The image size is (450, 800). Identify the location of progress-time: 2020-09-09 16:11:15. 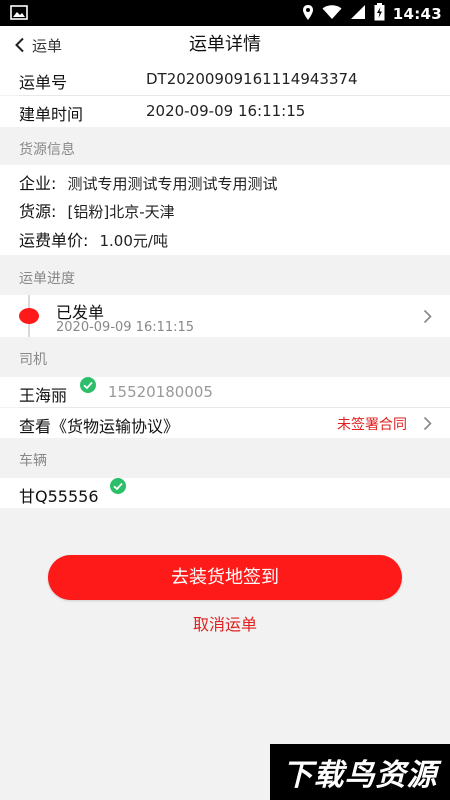
(125, 327).